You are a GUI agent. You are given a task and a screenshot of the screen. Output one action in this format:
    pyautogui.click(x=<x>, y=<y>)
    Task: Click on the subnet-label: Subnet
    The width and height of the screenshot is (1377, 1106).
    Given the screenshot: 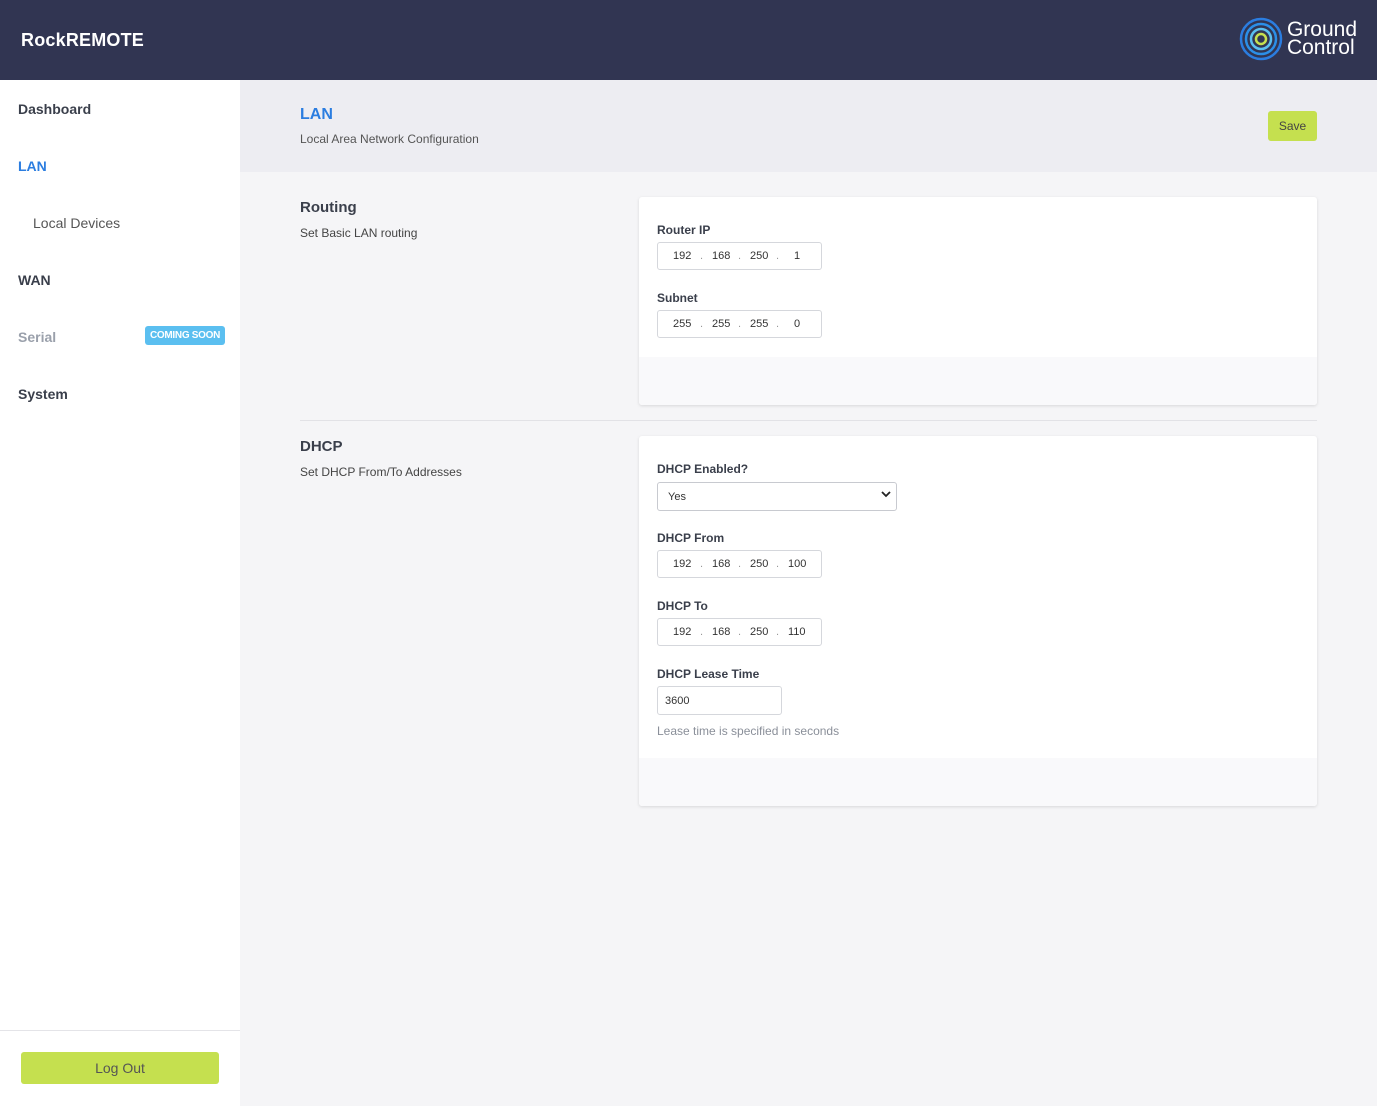 What is the action you would take?
    pyautogui.click(x=677, y=298)
    